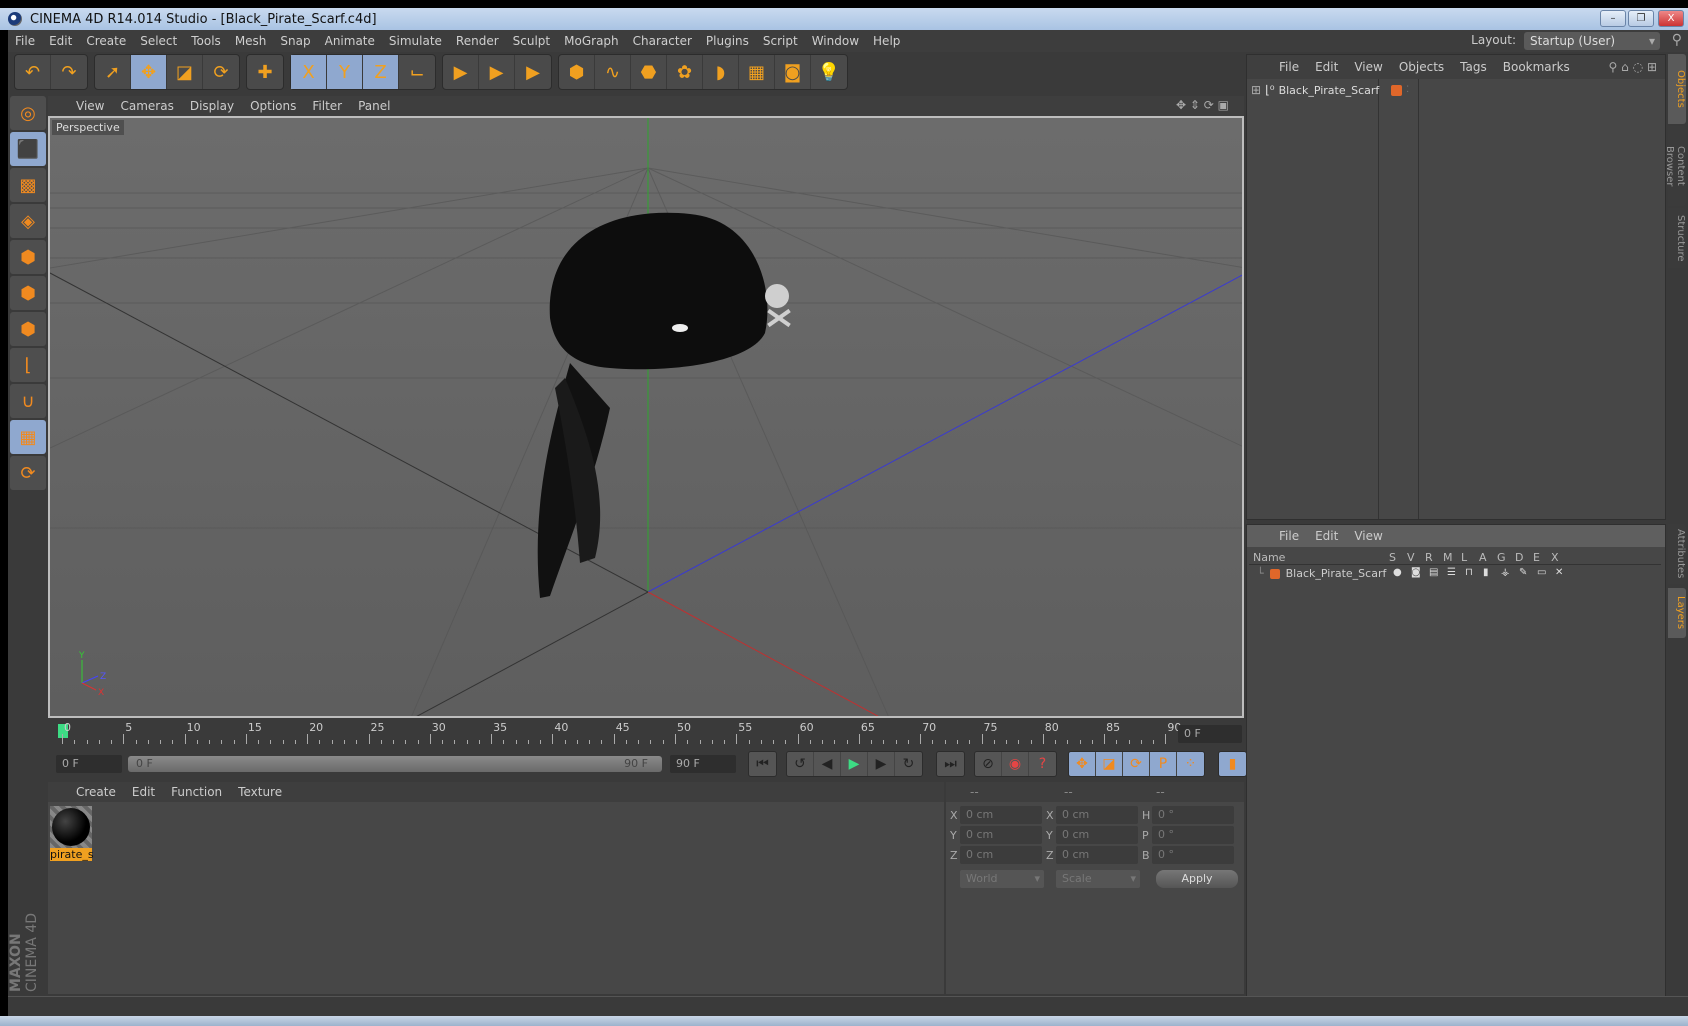 The height and width of the screenshot is (1026, 1688). What do you see at coordinates (886, 41) in the screenshot?
I see `menu-help: Help` at bounding box center [886, 41].